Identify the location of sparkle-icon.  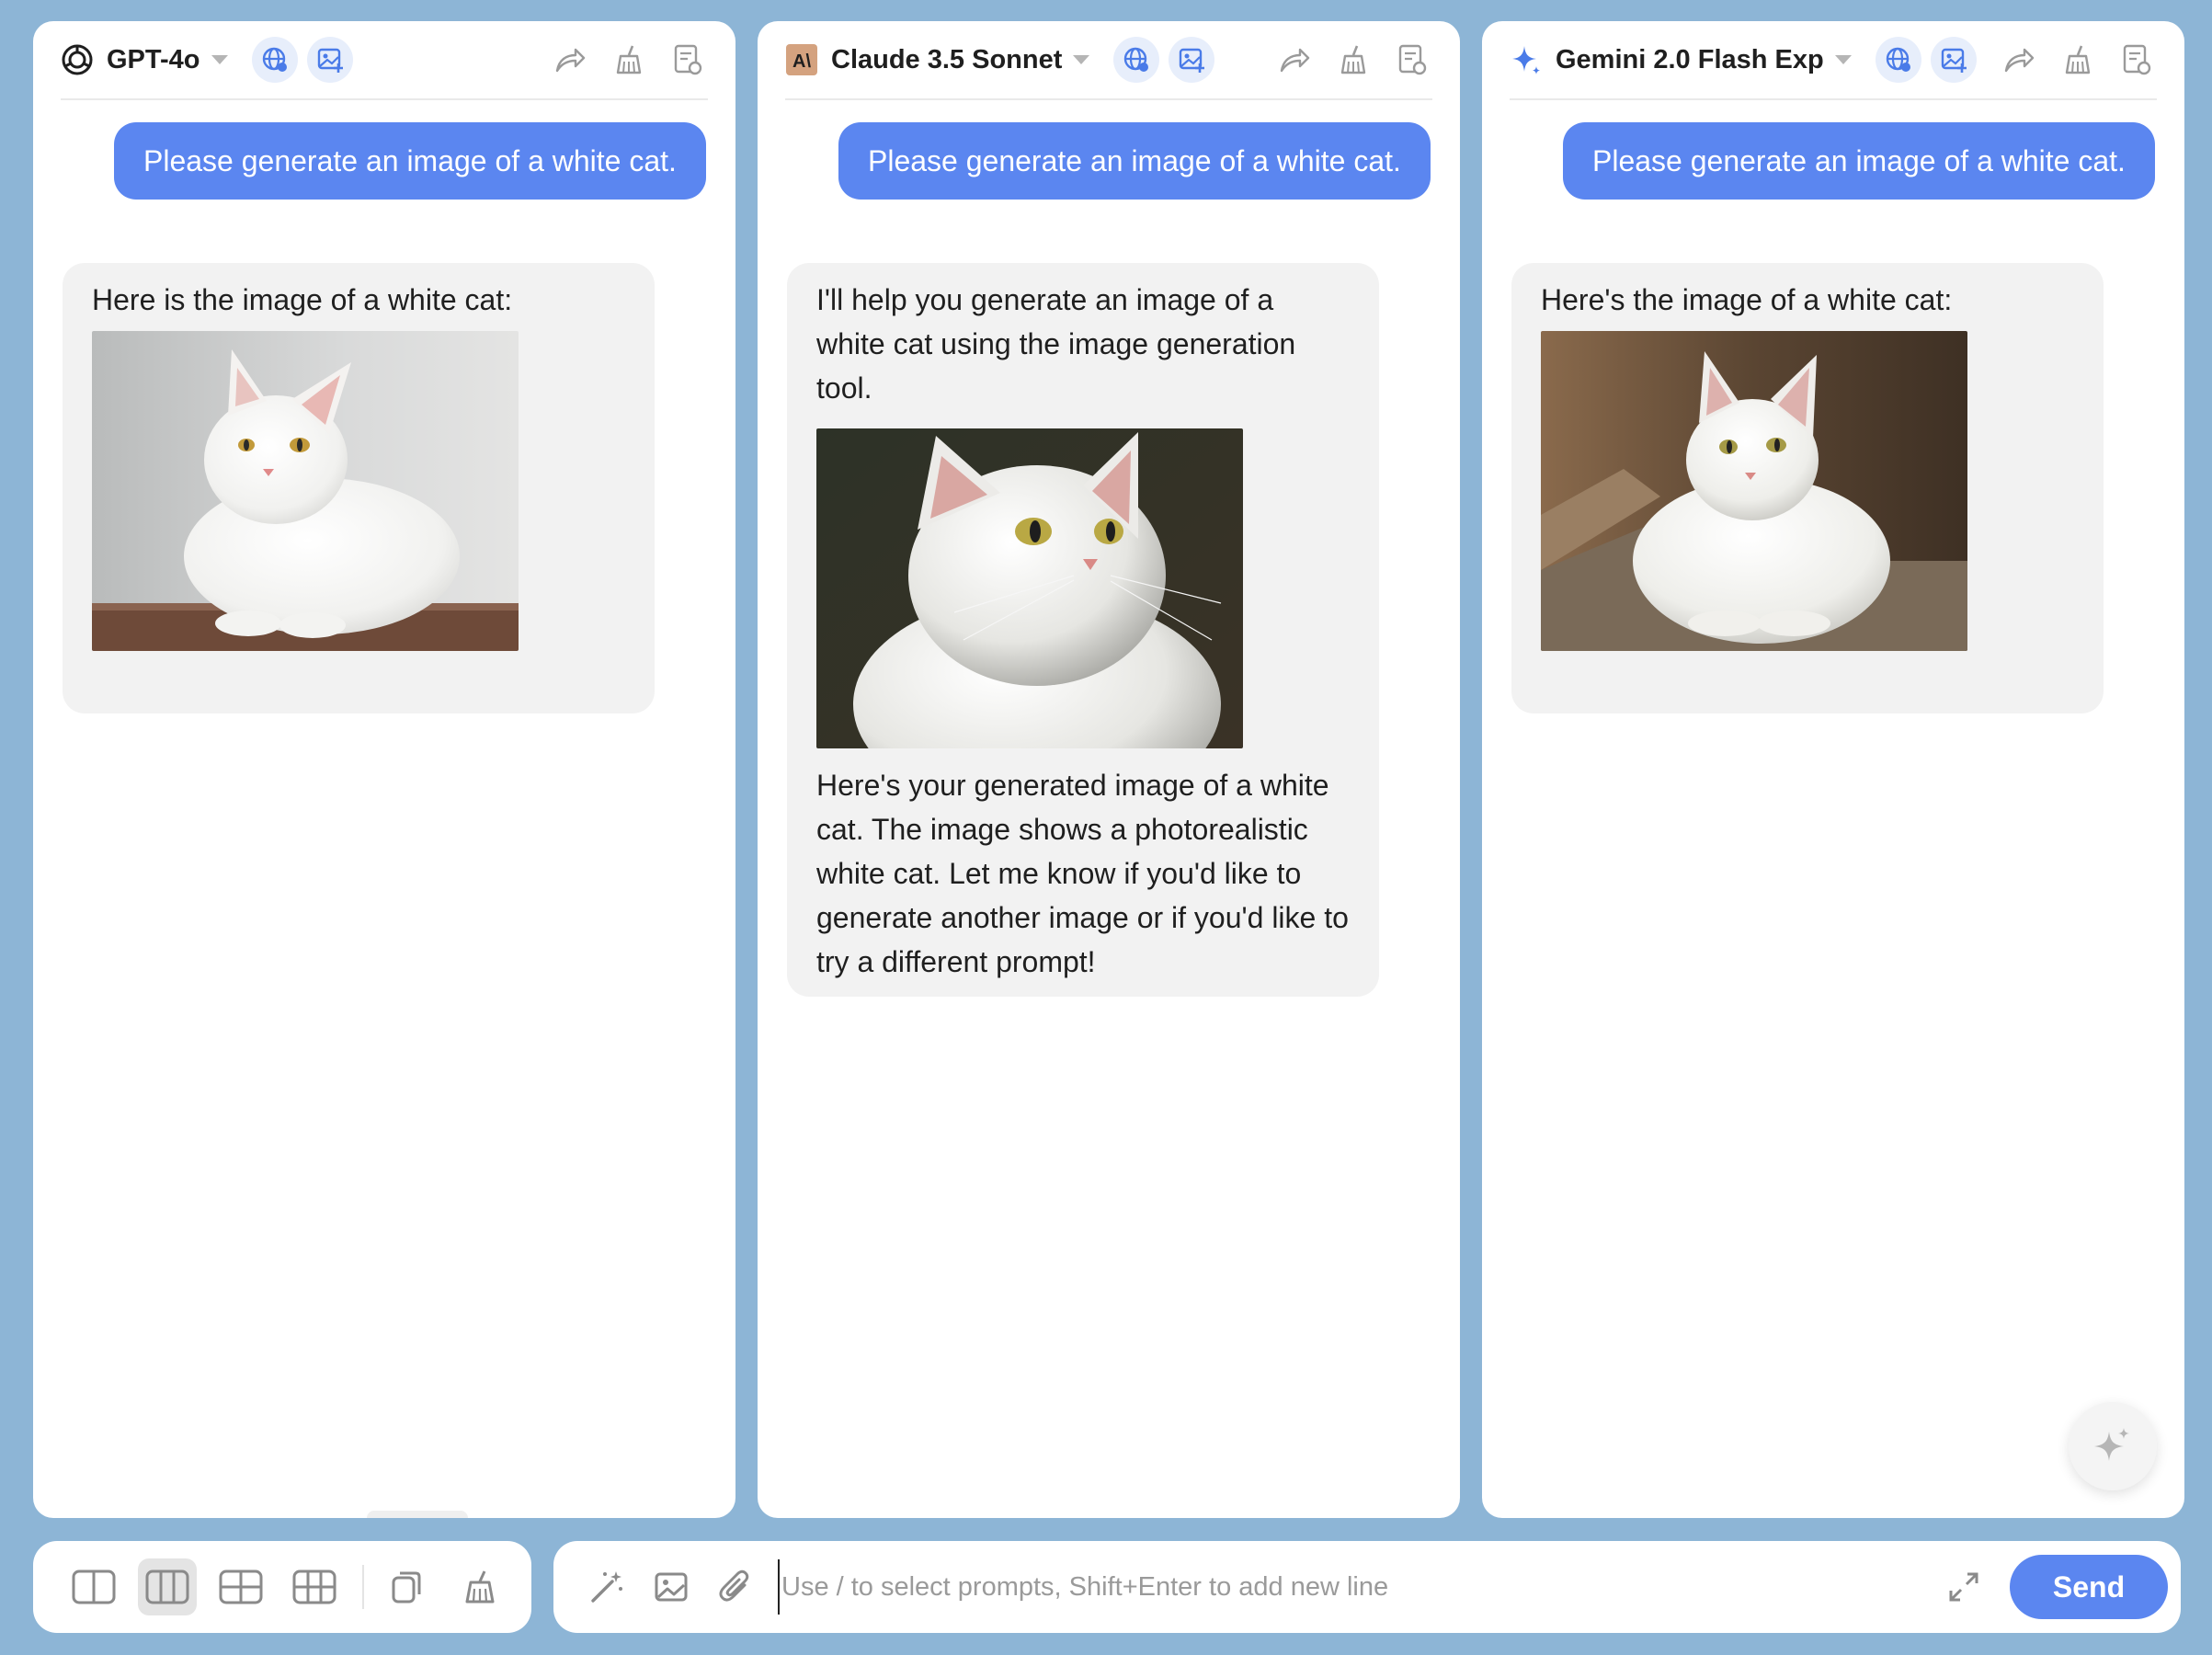
(2112, 1446).